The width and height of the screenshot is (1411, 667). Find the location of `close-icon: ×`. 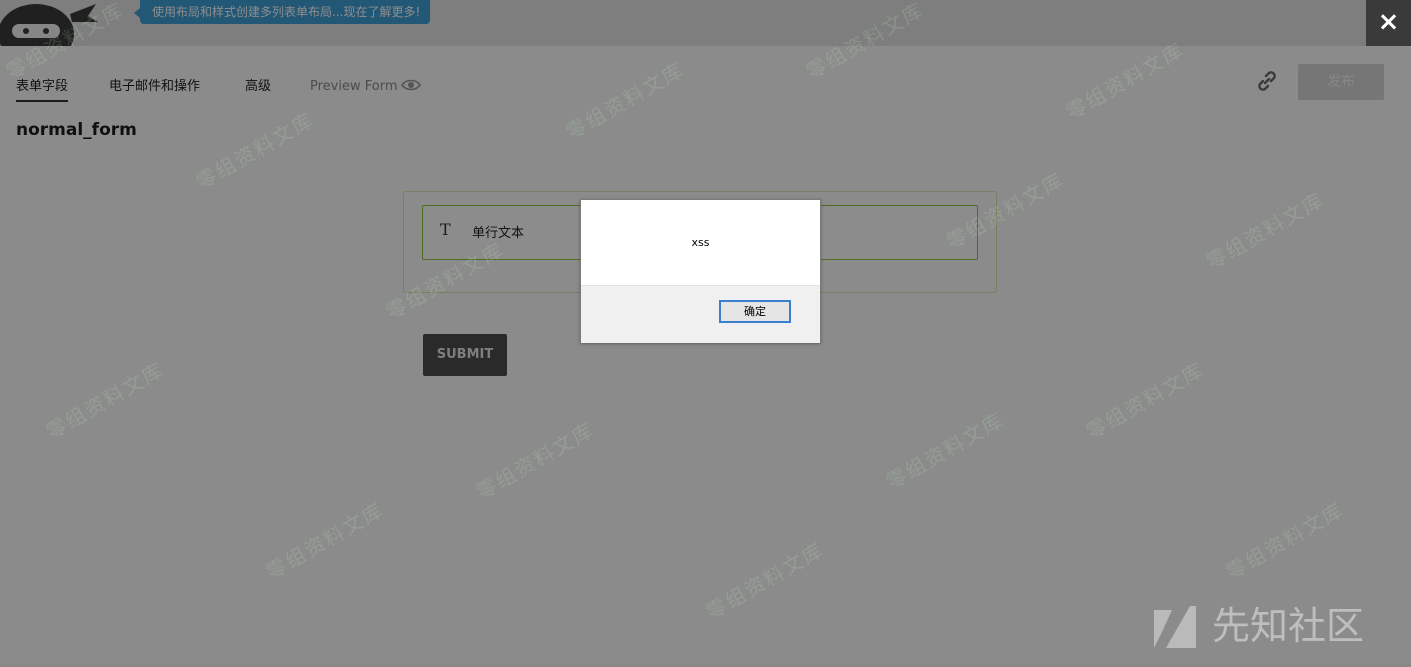

close-icon: × is located at coordinates (1388, 23).